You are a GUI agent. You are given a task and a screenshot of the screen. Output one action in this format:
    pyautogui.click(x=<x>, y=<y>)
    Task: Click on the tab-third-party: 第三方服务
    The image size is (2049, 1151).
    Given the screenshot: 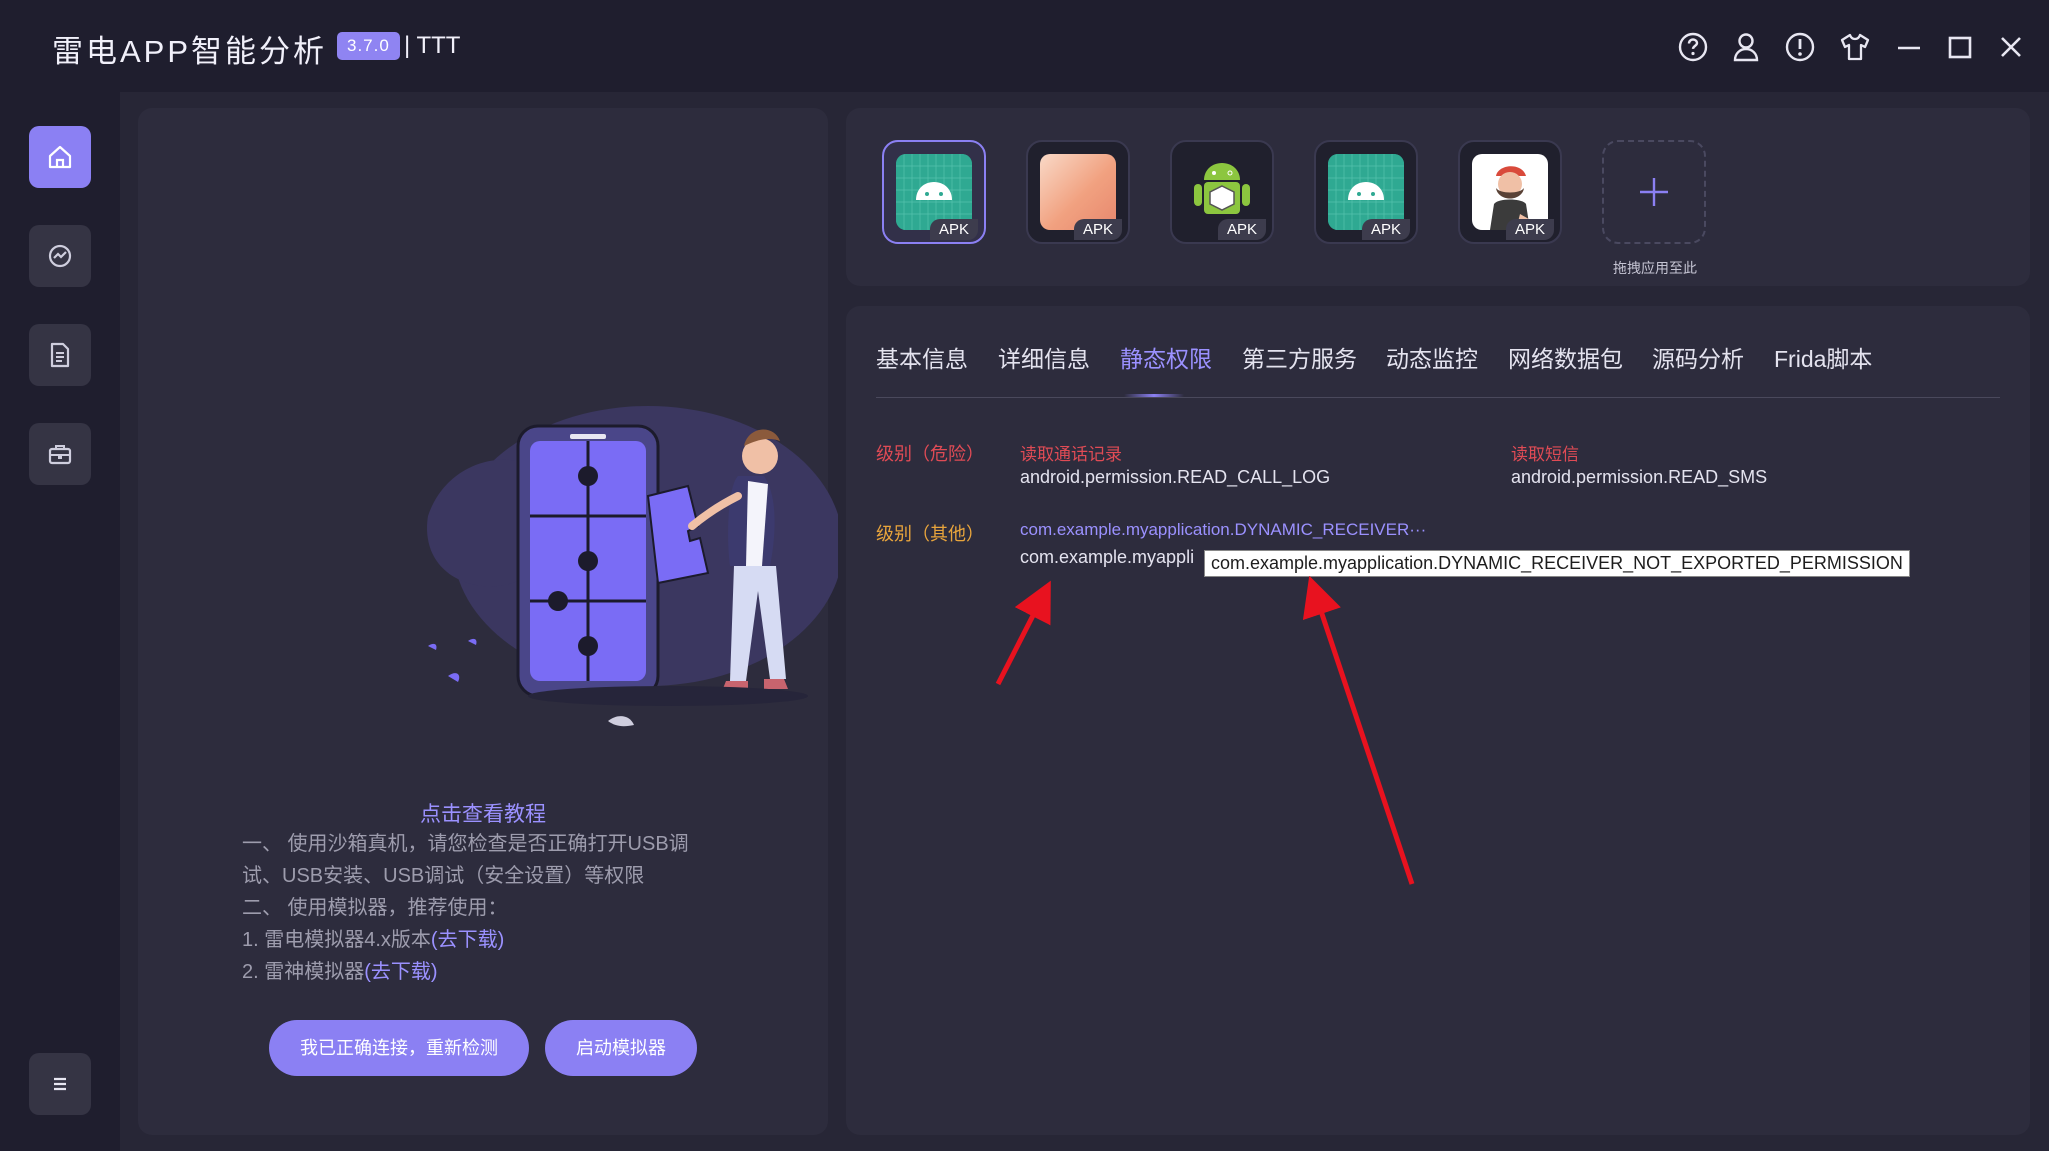 What is the action you would take?
    pyautogui.click(x=1299, y=357)
    